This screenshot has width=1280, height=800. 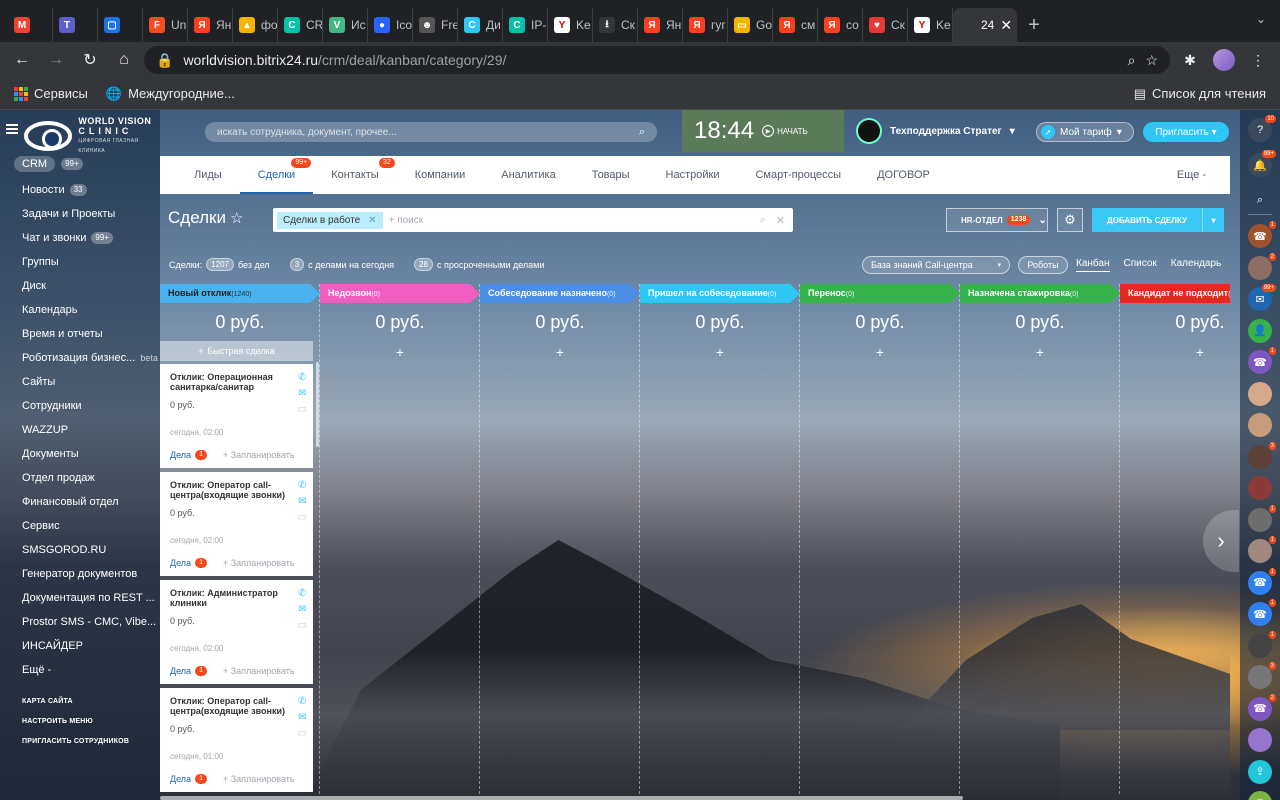 What do you see at coordinates (1175, 293) in the screenshot?
I see `column-header: Кандидат не подходит(0)` at bounding box center [1175, 293].